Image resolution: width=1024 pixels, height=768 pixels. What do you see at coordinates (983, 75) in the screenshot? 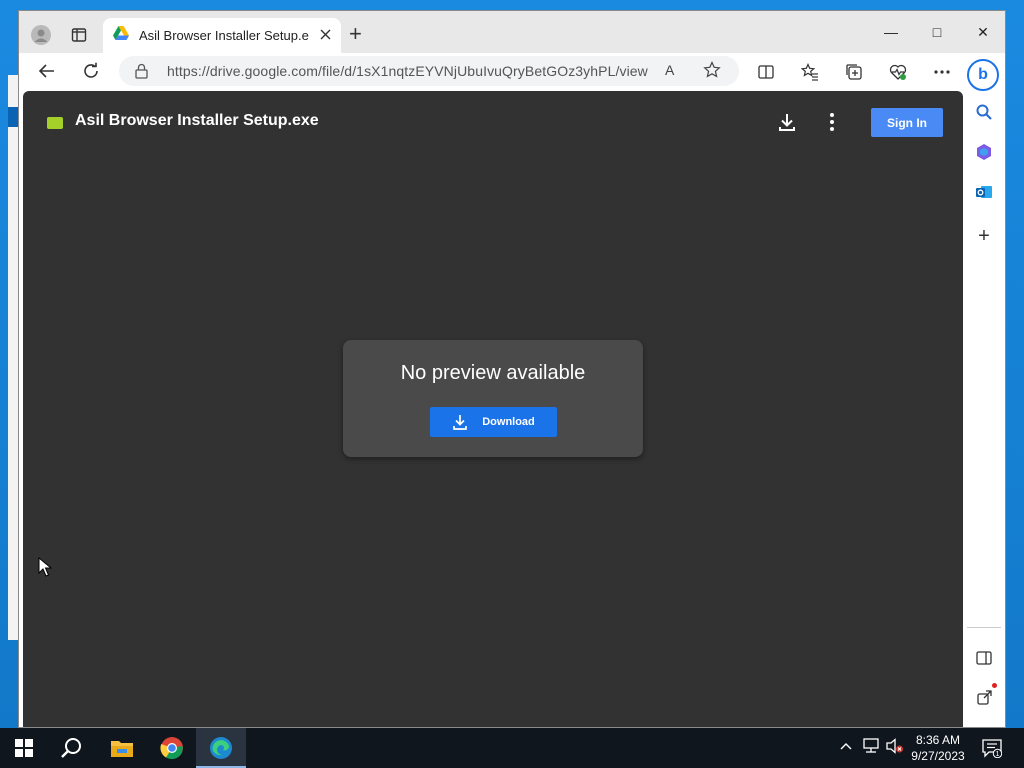
I see `bing-icon: b` at bounding box center [983, 75].